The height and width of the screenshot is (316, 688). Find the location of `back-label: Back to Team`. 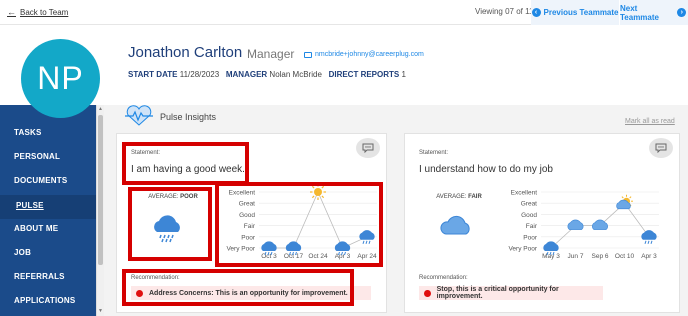

back-label: Back to Team is located at coordinates (44, 12).